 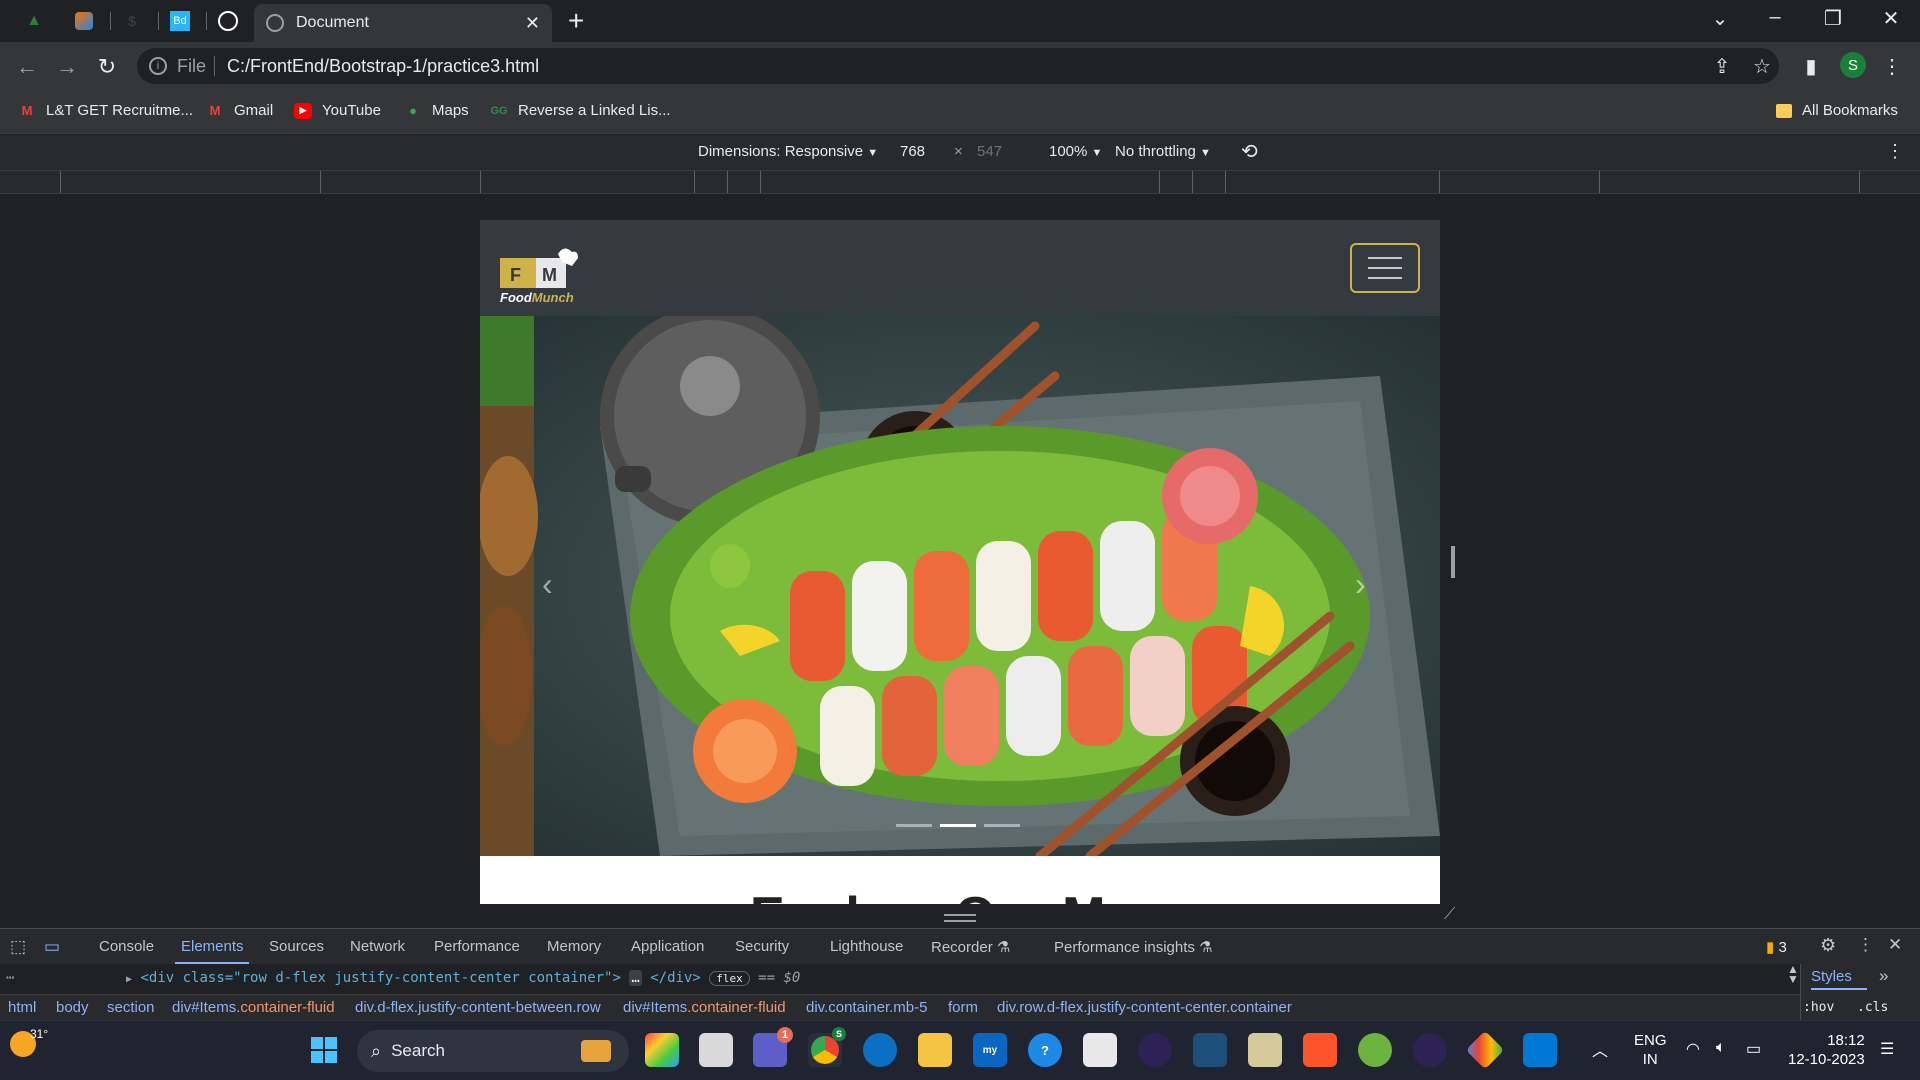 I want to click on settings-gear-icon: ⚙, so click(x=1828, y=945).